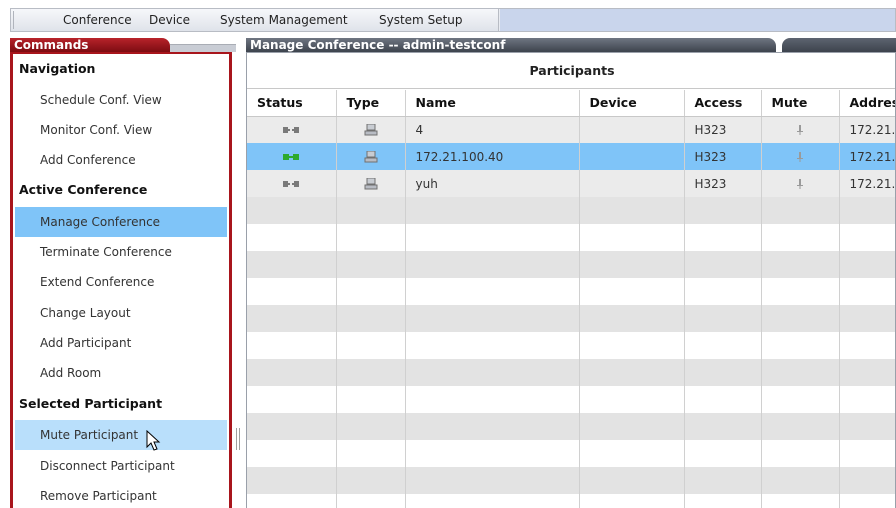 This screenshot has width=896, height=508. I want to click on table-row-selected: 172.21.100.40 H323 172.21.100.40, so click(571, 156).